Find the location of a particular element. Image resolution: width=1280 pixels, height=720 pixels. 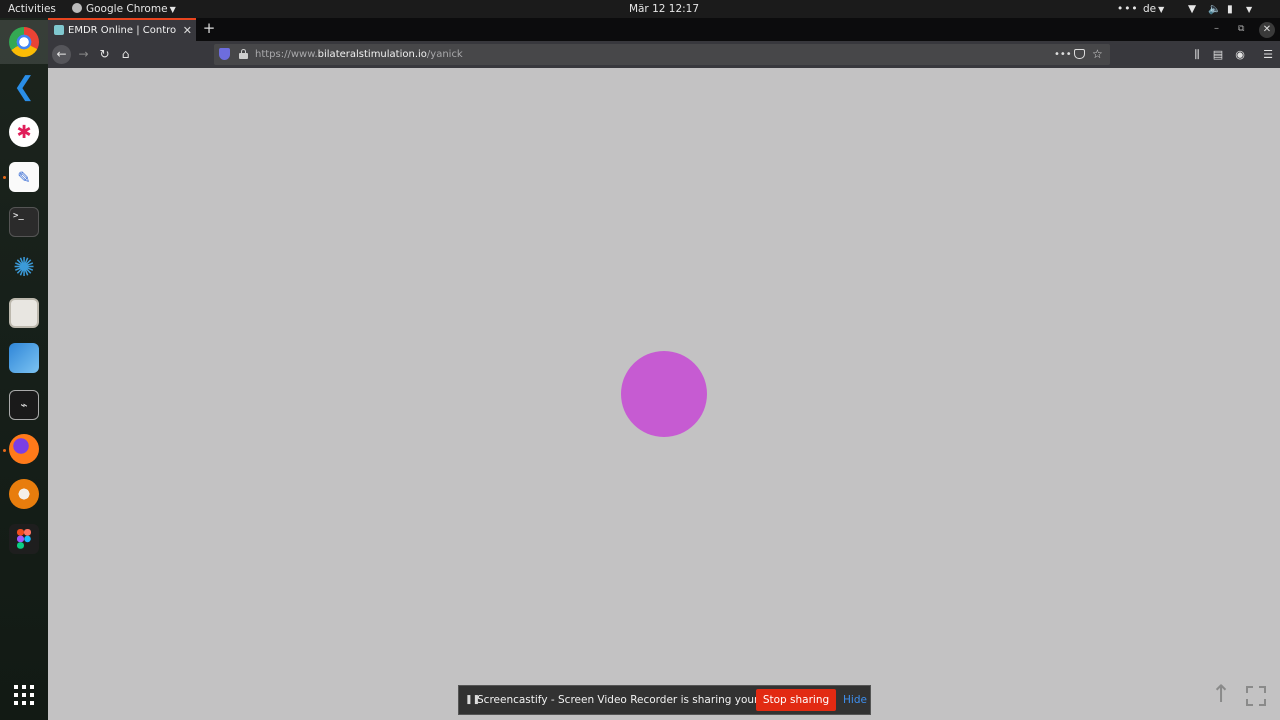

keyboard-layout-label: de is located at coordinates (1150, 9).